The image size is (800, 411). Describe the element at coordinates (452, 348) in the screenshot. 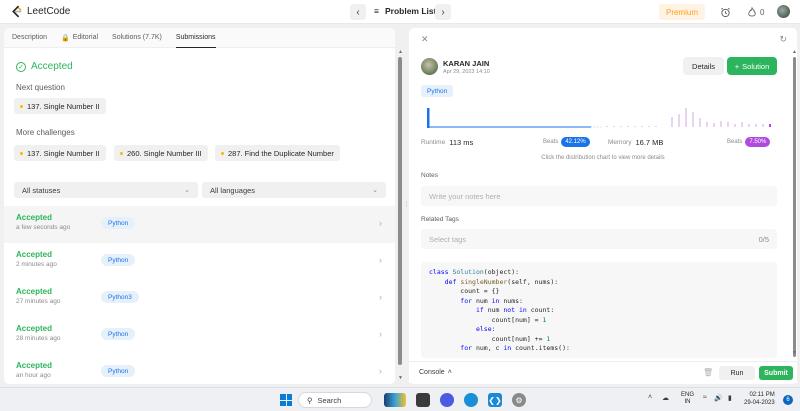

I see `code-token: for` at that location.